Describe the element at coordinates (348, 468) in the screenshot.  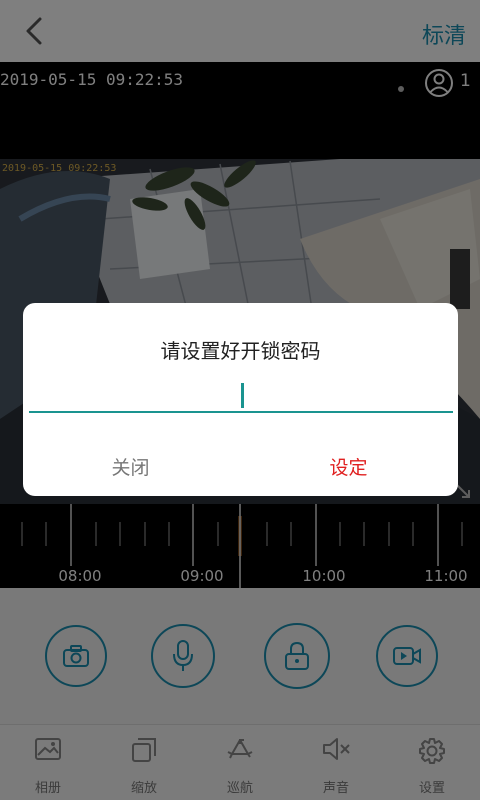
I see `confirm-button: 设定` at that location.